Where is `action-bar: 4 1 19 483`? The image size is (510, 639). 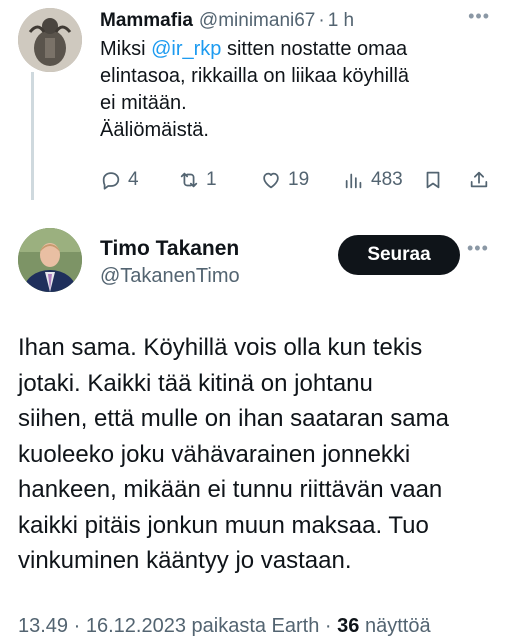 action-bar: 4 1 19 483 is located at coordinates (300, 180).